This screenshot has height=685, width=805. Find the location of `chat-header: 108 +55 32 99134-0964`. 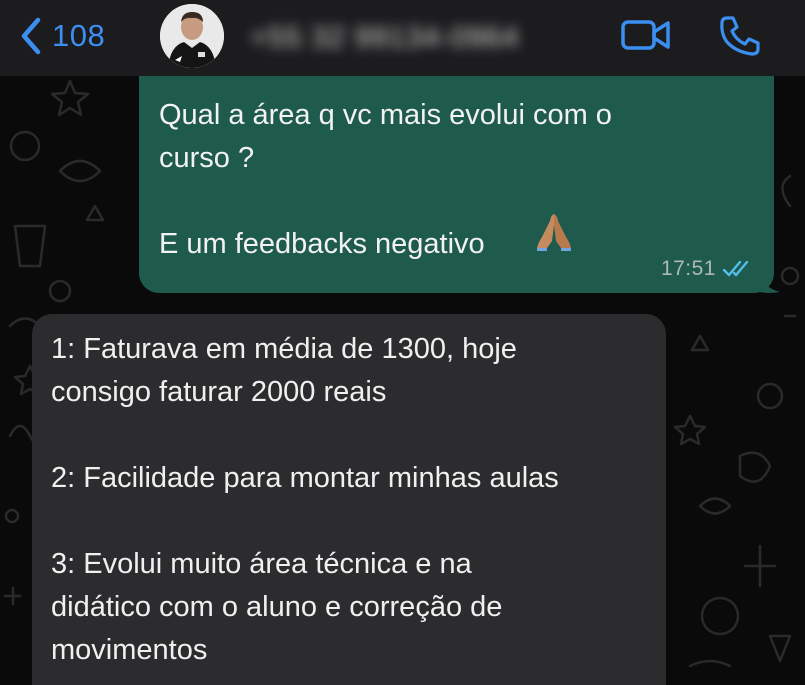

chat-header: 108 +55 32 99134-0964 is located at coordinates (402, 38).